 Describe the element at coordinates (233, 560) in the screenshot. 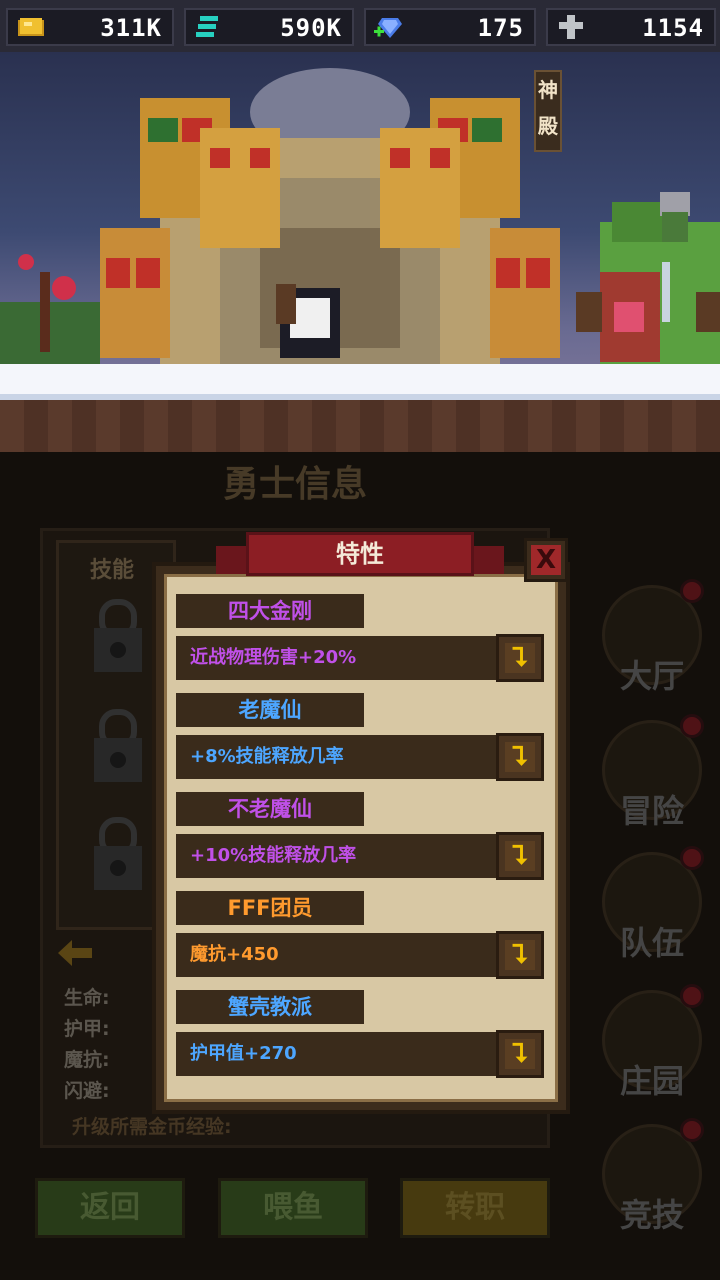

I see `banner-tail-left` at that location.